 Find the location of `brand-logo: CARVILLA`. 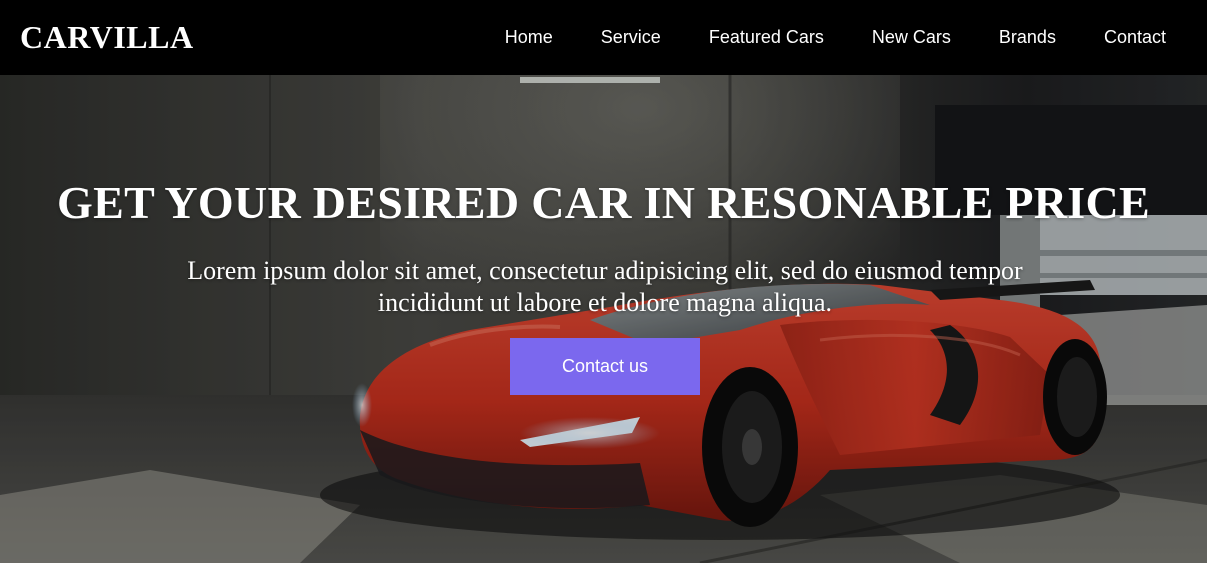

brand-logo: CARVILLA is located at coordinates (107, 37).